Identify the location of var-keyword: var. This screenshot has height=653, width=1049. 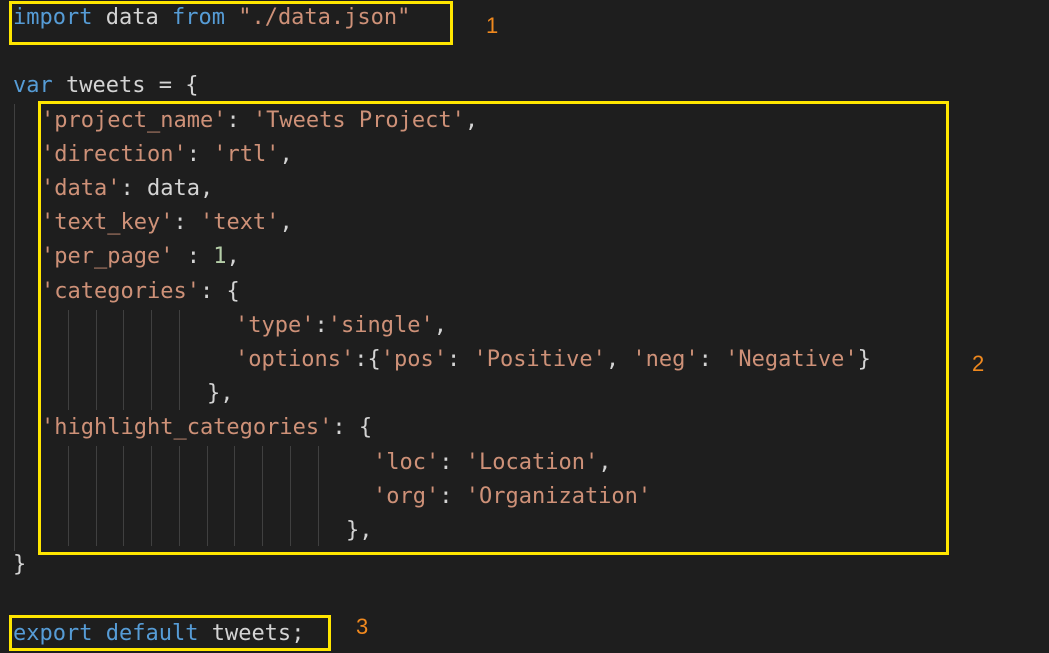
(33, 85).